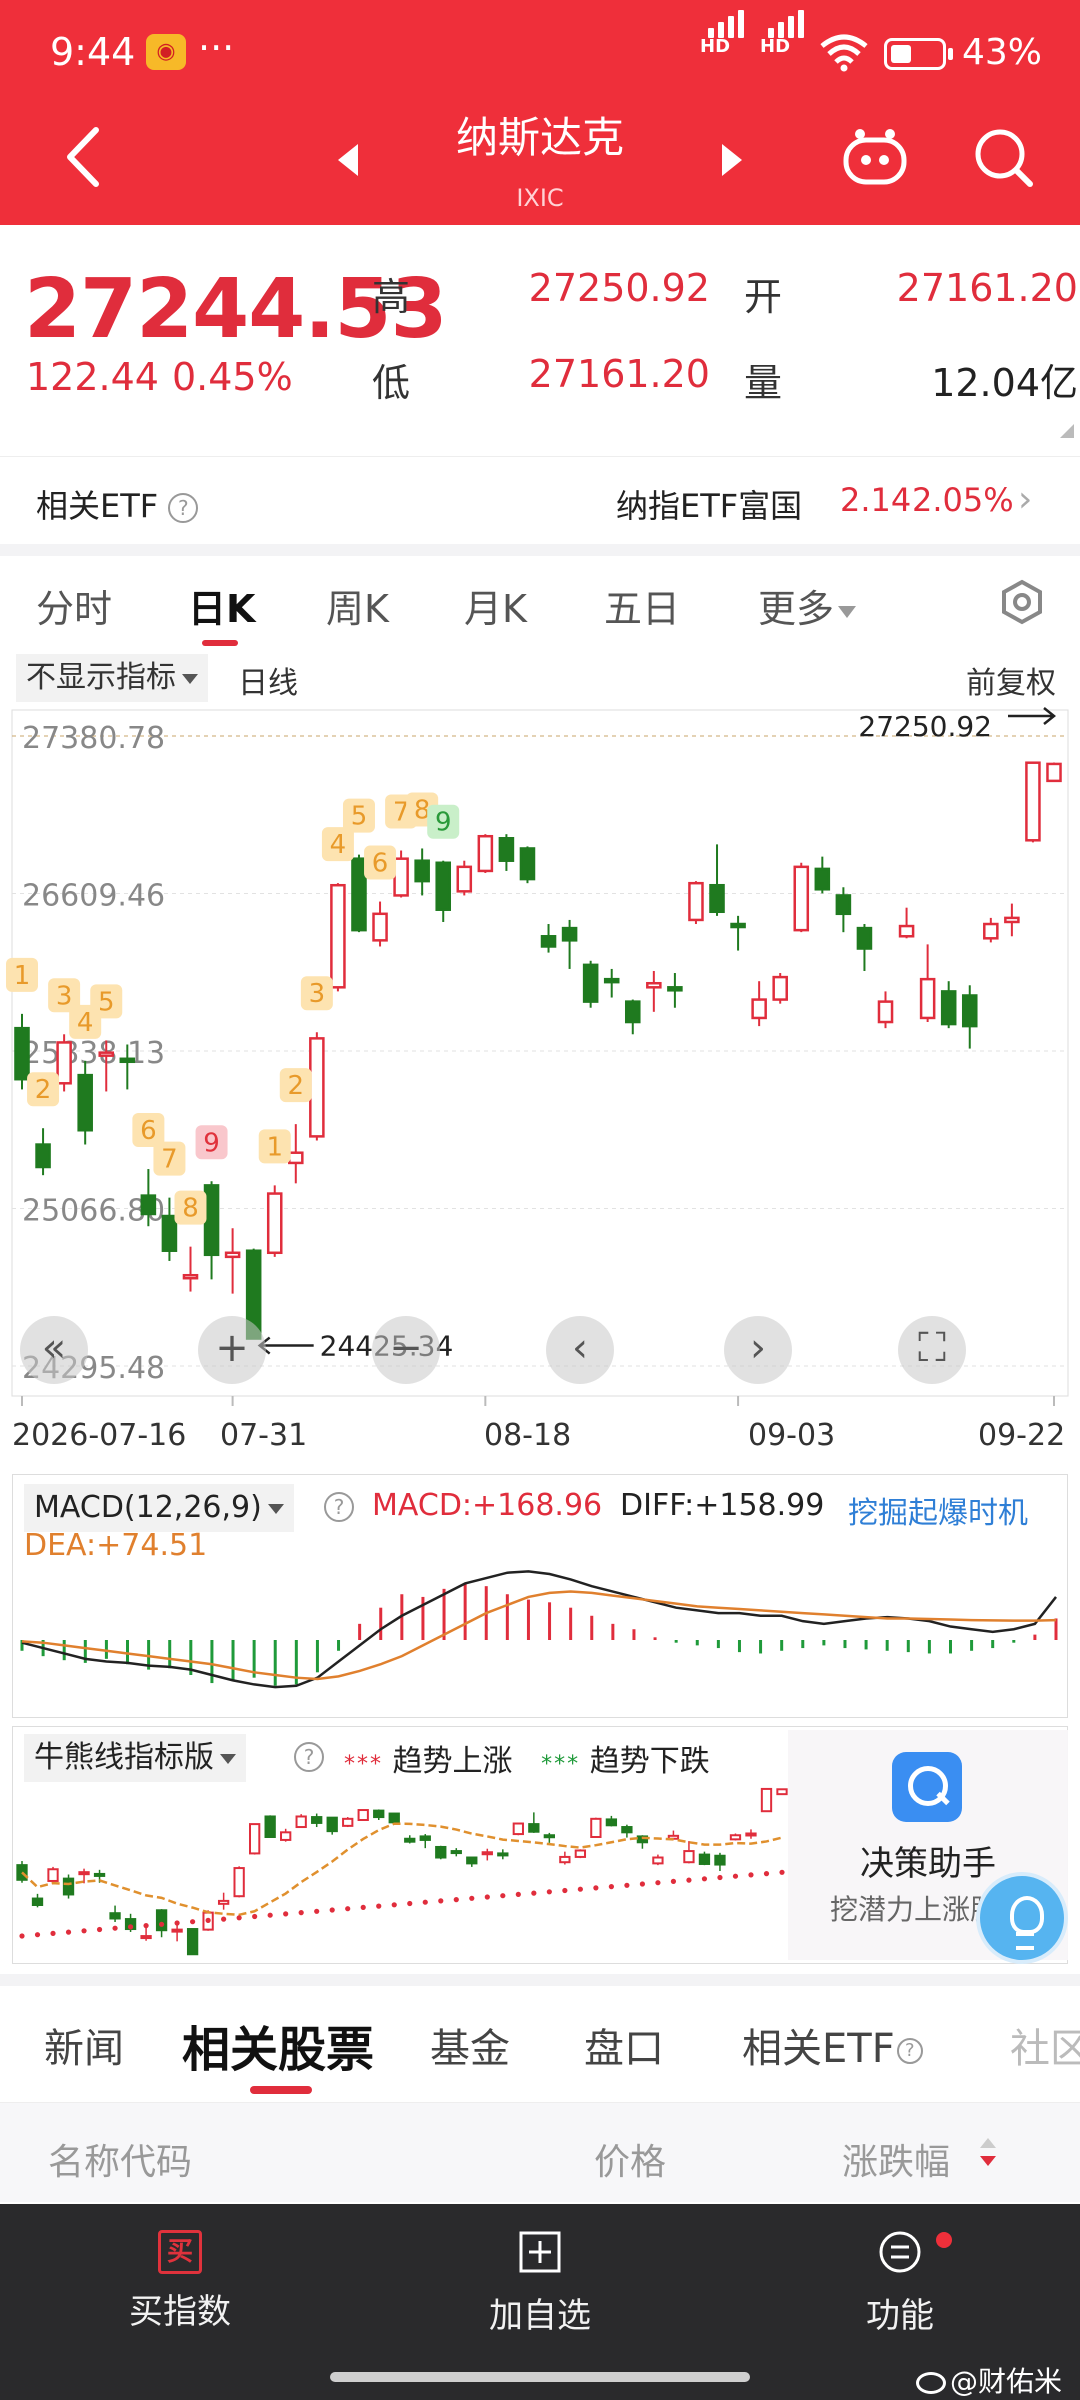 This screenshot has height=2400, width=1080. Describe the element at coordinates (900, 2252) in the screenshot. I see `menu-circle-icon` at that location.